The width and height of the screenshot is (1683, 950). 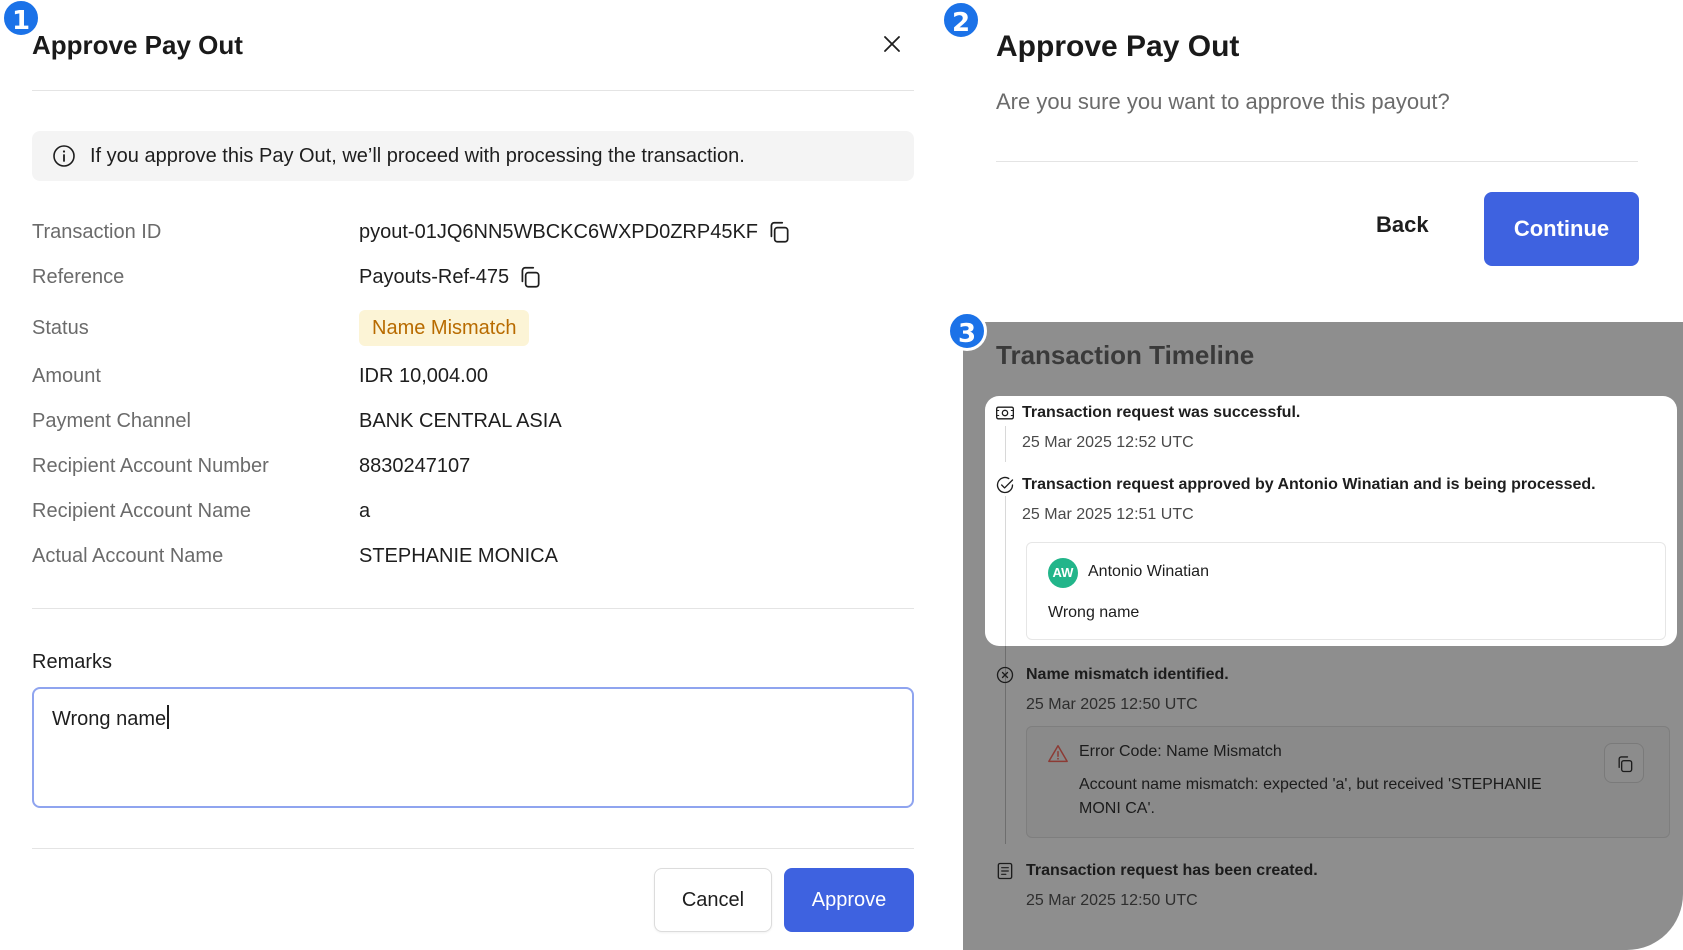 I want to click on reference-value: Payouts-Ref-475, so click(x=434, y=276).